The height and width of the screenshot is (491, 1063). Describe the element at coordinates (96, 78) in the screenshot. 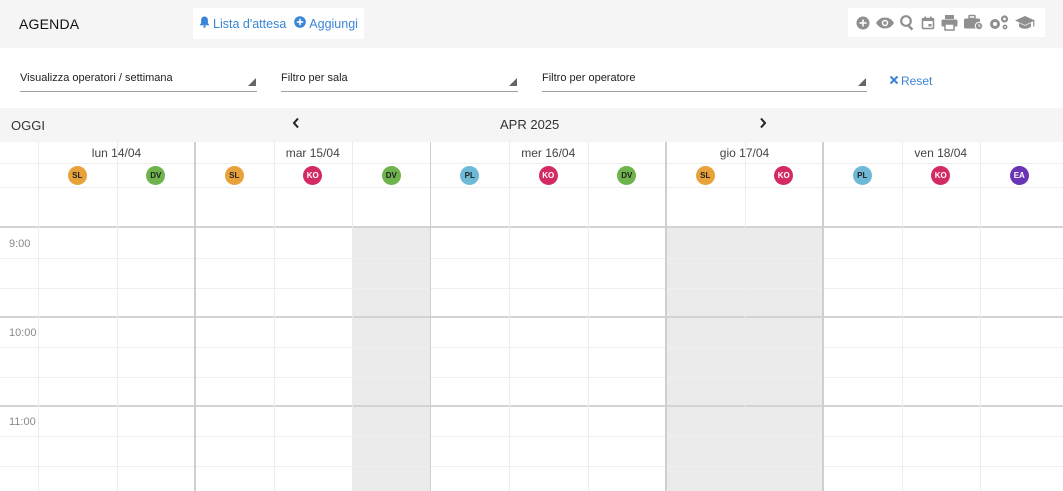

I see `view-select-value: Visualizza operatori / settimana` at that location.